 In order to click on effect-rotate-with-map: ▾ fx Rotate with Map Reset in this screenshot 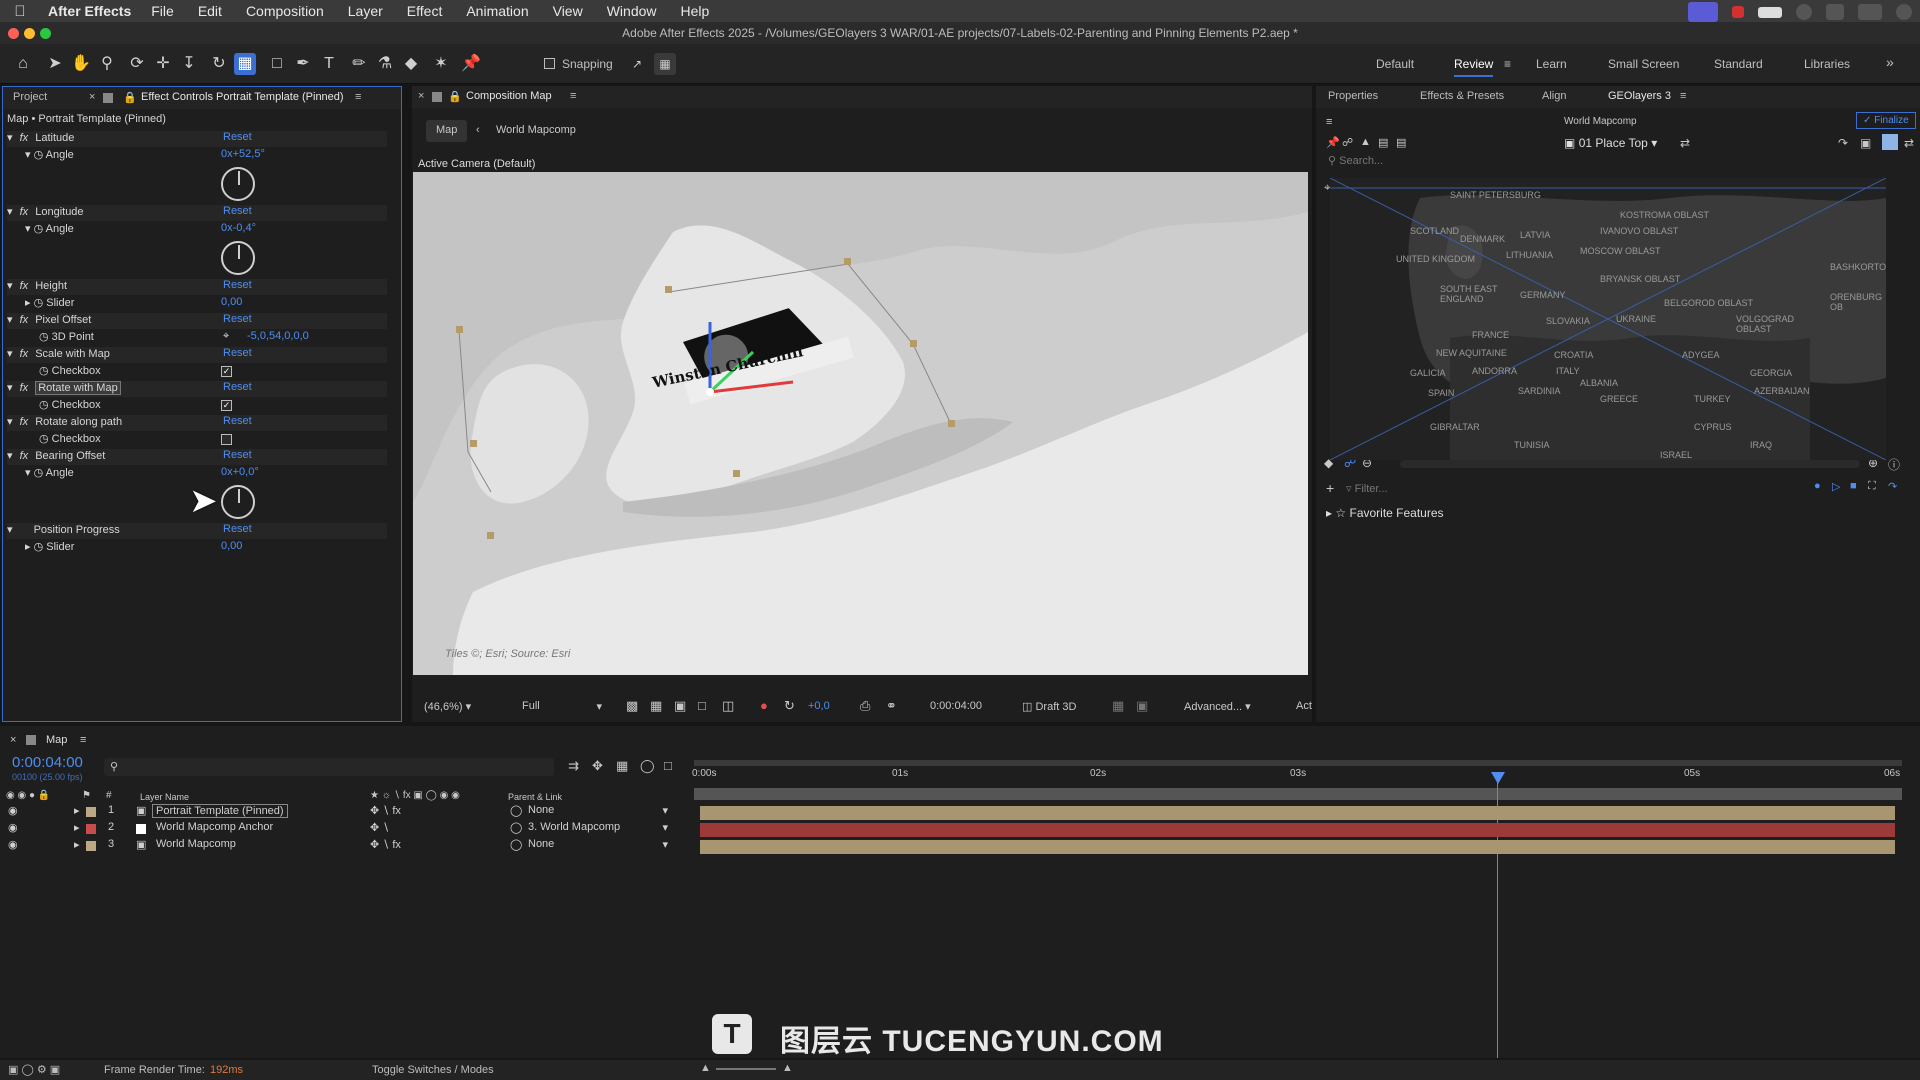, I will do `click(197, 389)`.